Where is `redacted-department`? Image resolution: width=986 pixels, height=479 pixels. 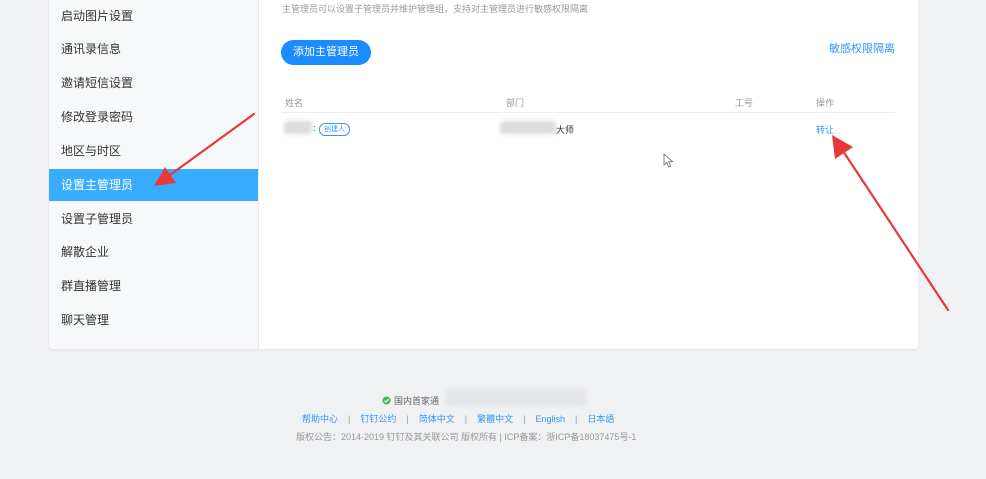
redacted-department is located at coordinates (528, 127).